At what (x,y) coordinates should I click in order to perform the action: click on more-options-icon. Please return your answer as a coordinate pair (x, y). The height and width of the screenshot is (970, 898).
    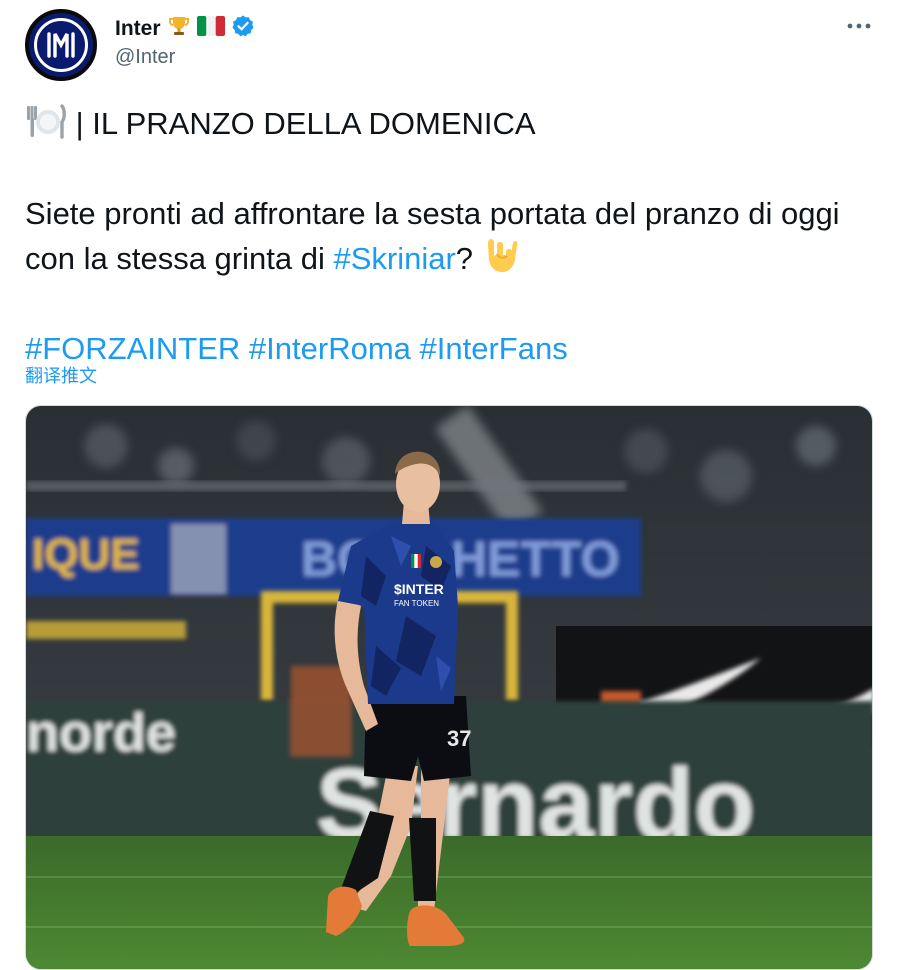
    Looking at the image, I should click on (859, 26).